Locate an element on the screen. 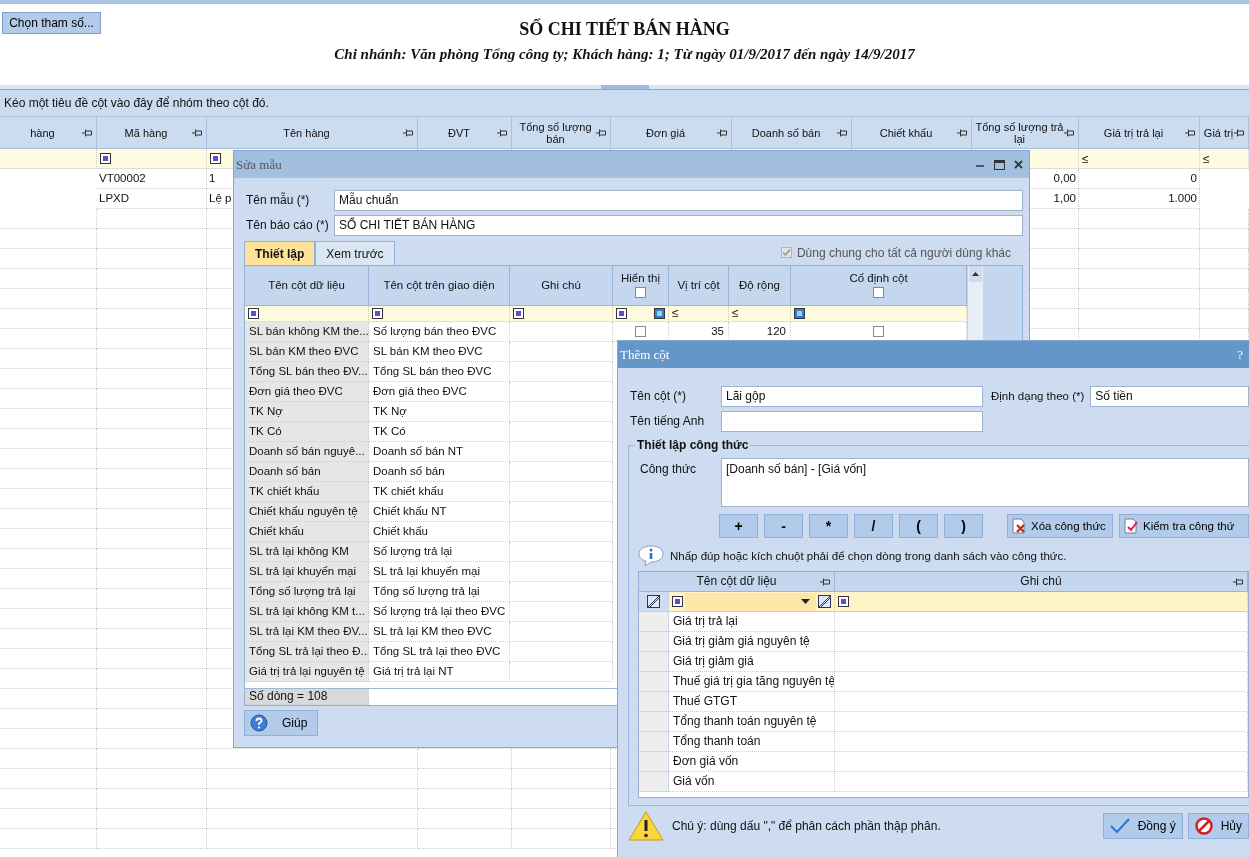 The width and height of the screenshot is (1249, 857). table-cell: Thuế GTGT is located at coordinates (752, 702).